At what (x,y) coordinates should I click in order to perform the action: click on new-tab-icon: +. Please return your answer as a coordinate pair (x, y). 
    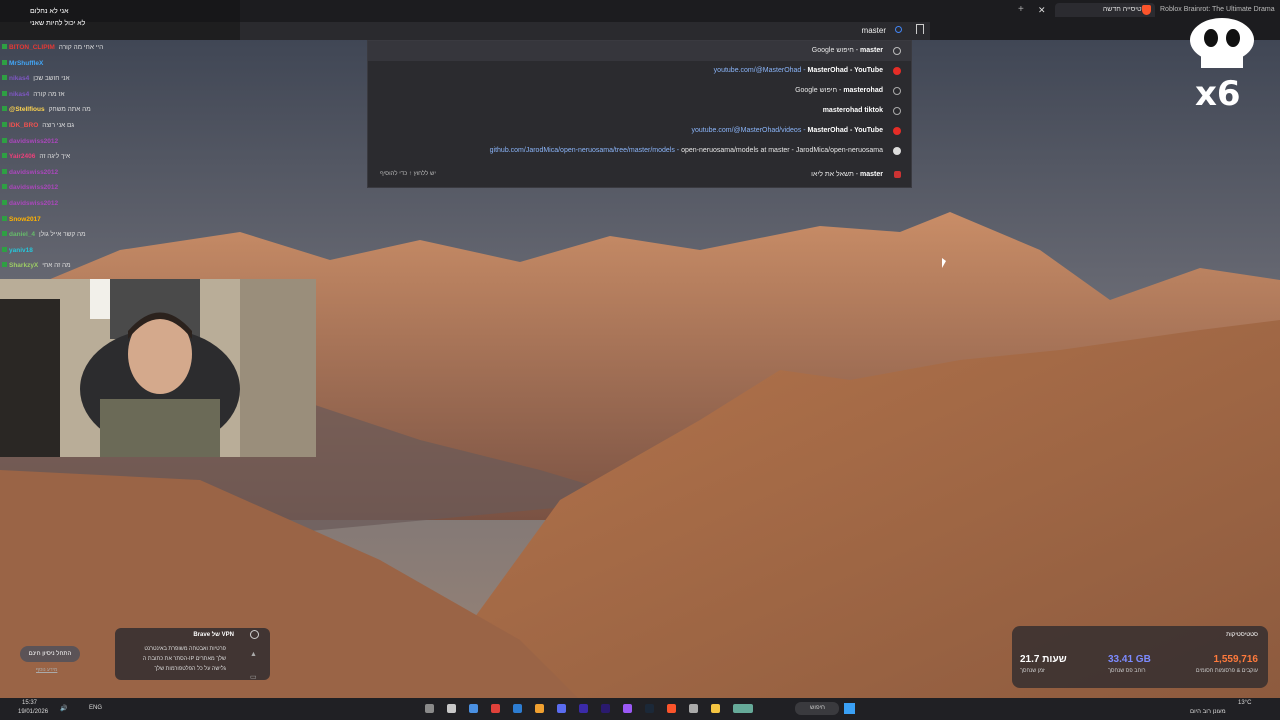
    Looking at the image, I should click on (1021, 9).